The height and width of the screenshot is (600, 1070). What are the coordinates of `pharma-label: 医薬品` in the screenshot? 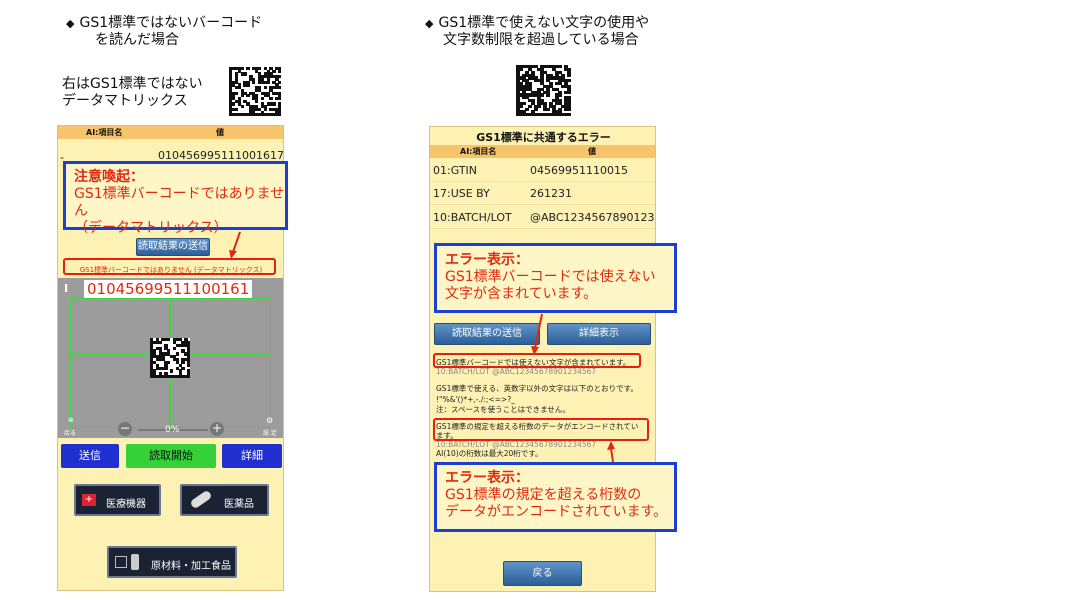 It's located at (239, 504).